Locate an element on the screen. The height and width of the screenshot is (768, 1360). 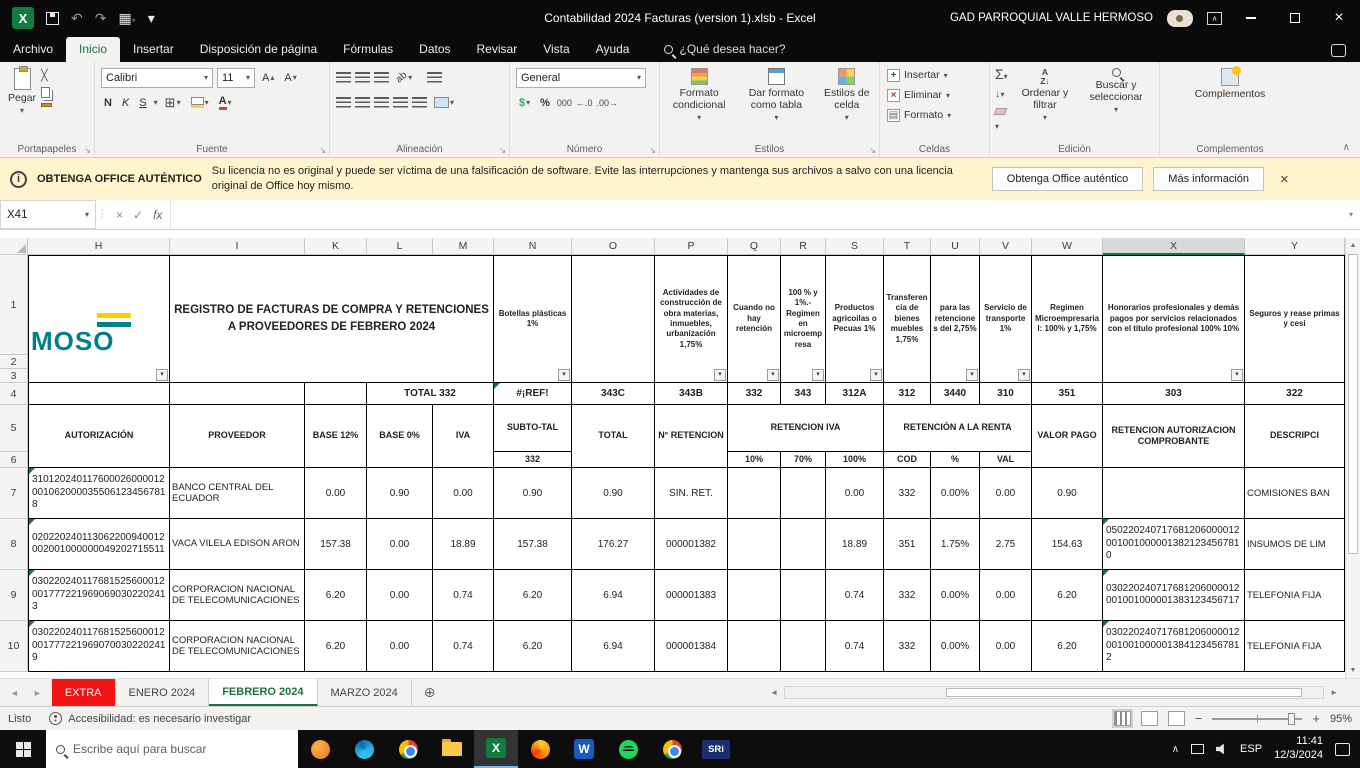
format-painter-icon is located at coordinates (47, 105).